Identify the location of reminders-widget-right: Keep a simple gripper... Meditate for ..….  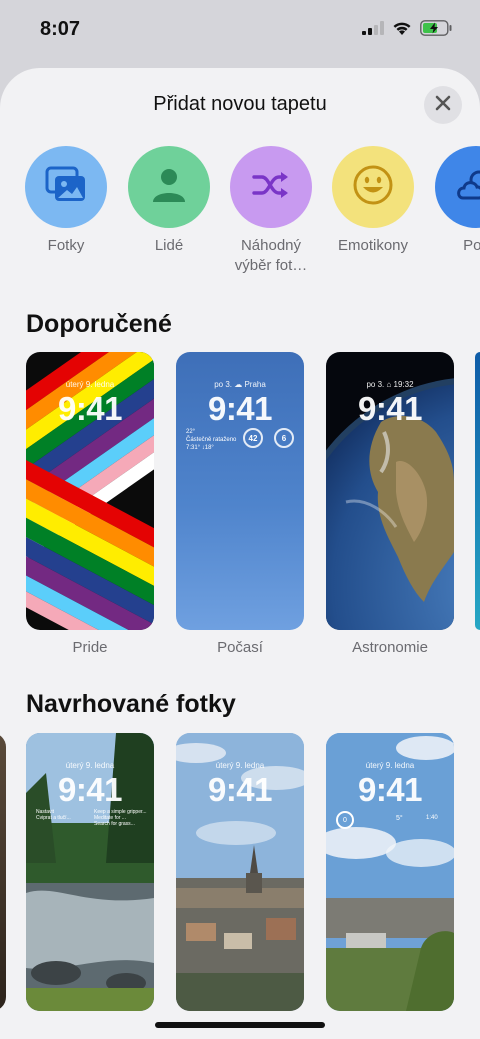
(120, 818).